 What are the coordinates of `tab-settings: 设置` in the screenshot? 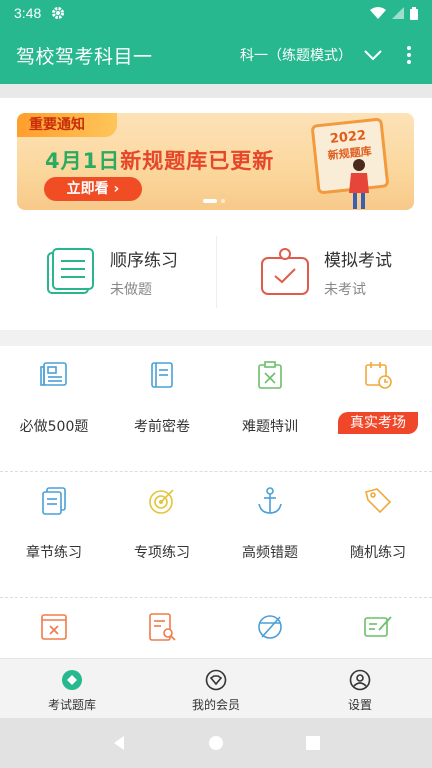 It's located at (360, 688).